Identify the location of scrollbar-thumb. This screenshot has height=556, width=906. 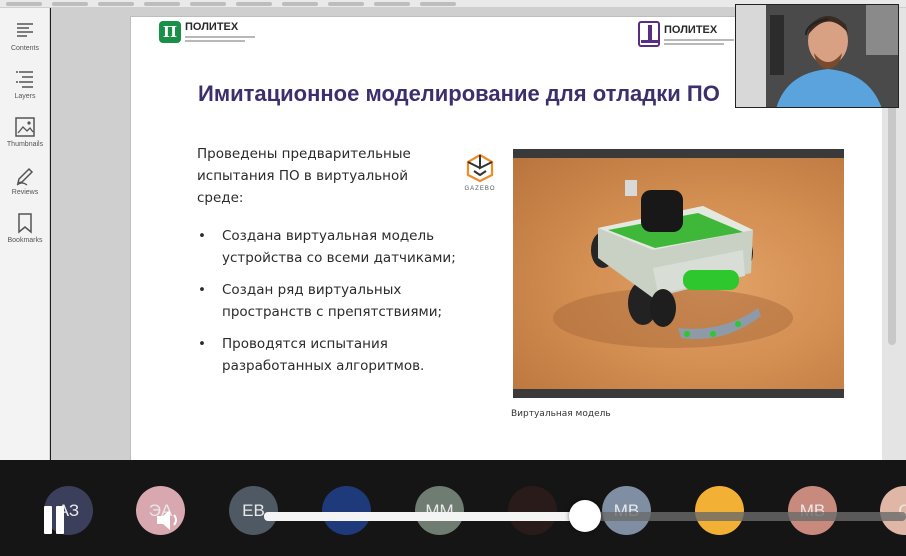
(892, 220).